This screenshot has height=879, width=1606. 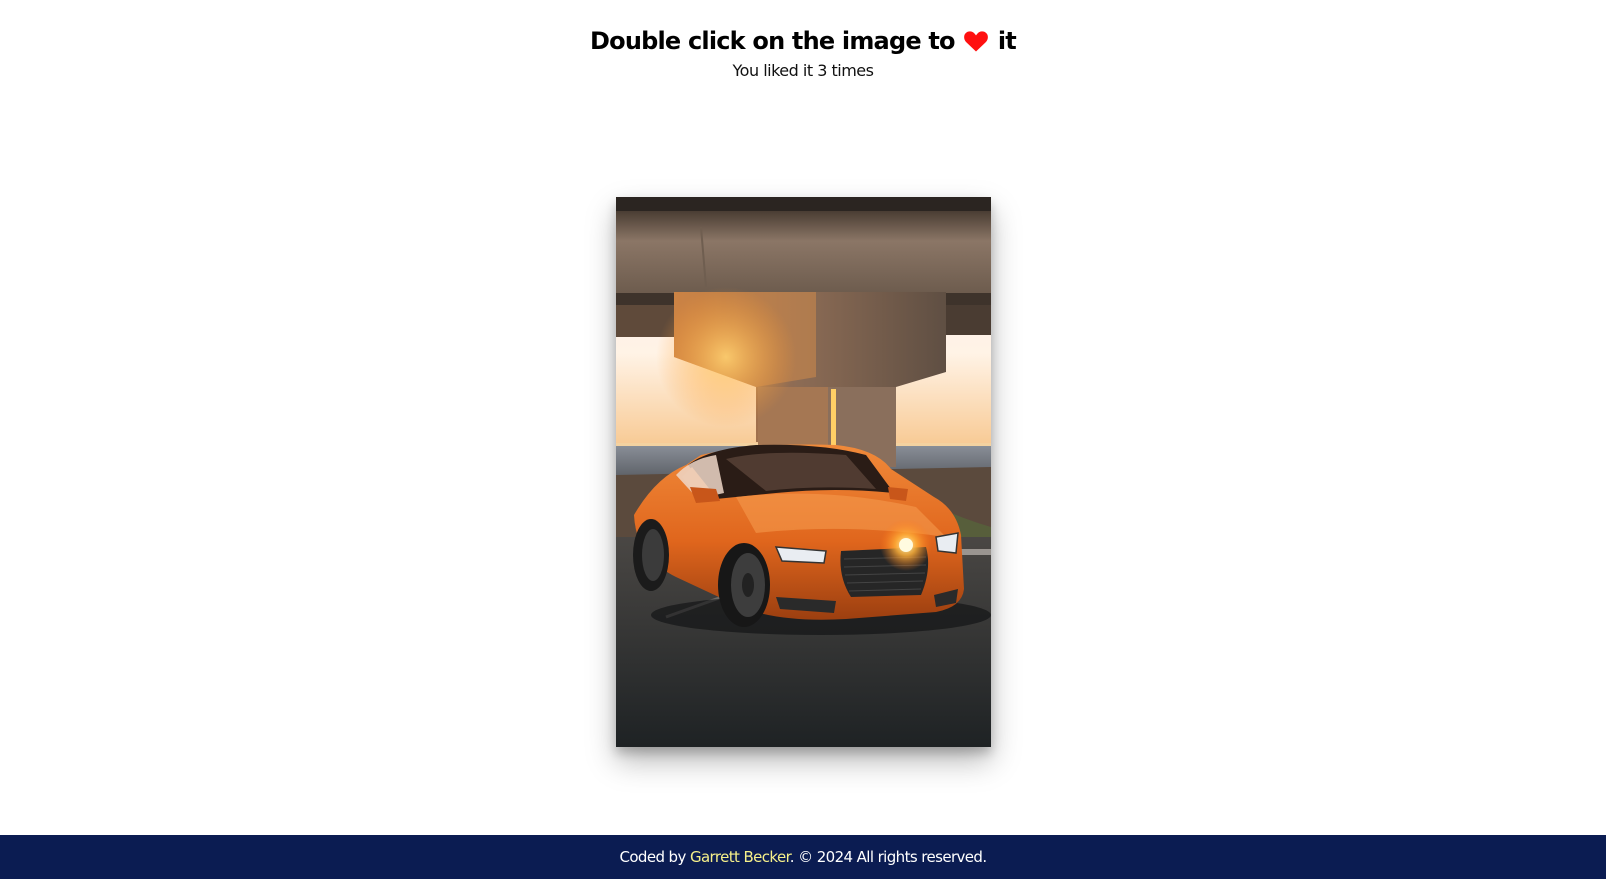 I want to click on like-photo, so click(x=803, y=472).